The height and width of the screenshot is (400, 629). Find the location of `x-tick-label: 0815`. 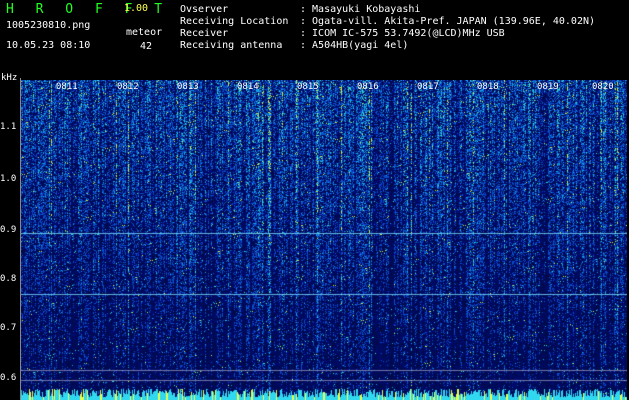

x-tick-label: 0815 is located at coordinates (308, 87).